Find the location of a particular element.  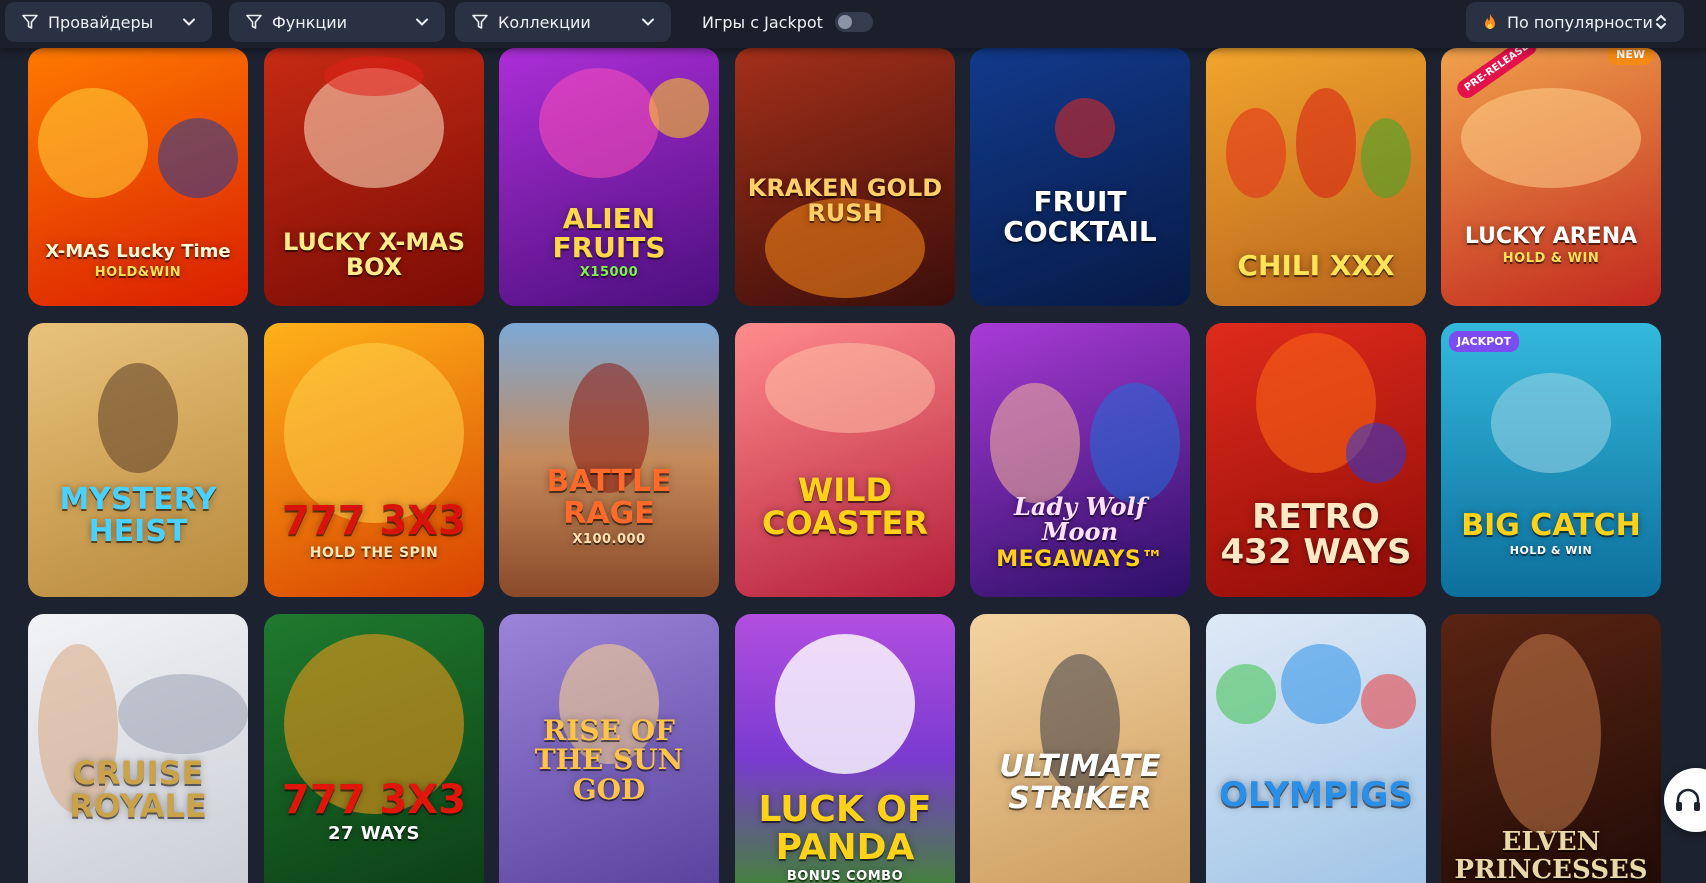

game-title: KRAKEN GOLD RUSH is located at coordinates (845, 200).